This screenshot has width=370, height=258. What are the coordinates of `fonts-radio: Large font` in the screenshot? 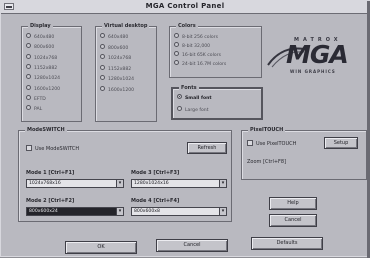 It's located at (193, 110).